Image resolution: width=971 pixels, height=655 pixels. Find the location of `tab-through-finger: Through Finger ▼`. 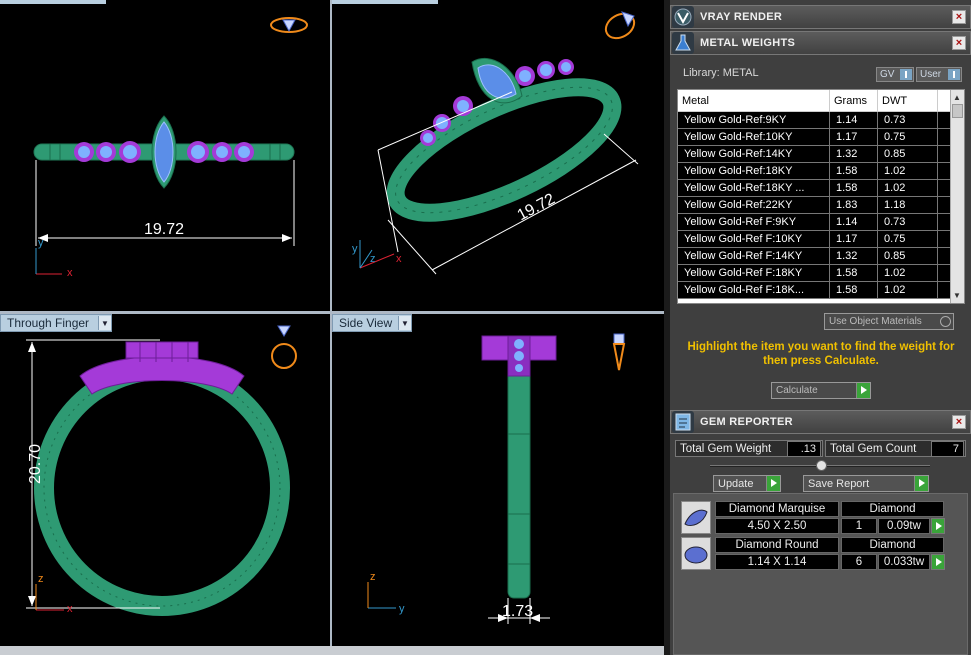

tab-through-finger: Through Finger ▼ is located at coordinates (56, 323).